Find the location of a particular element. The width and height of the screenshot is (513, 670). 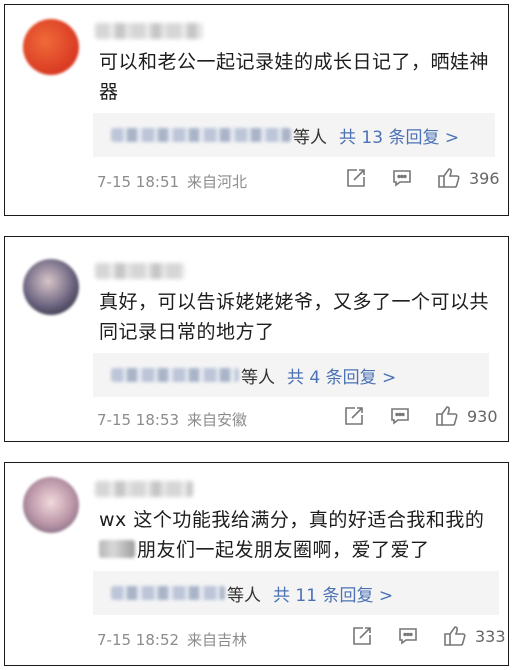

comment-text: 可以和老公一起记录娃的成长日记了，晒娃神 器 is located at coordinates (294, 77).